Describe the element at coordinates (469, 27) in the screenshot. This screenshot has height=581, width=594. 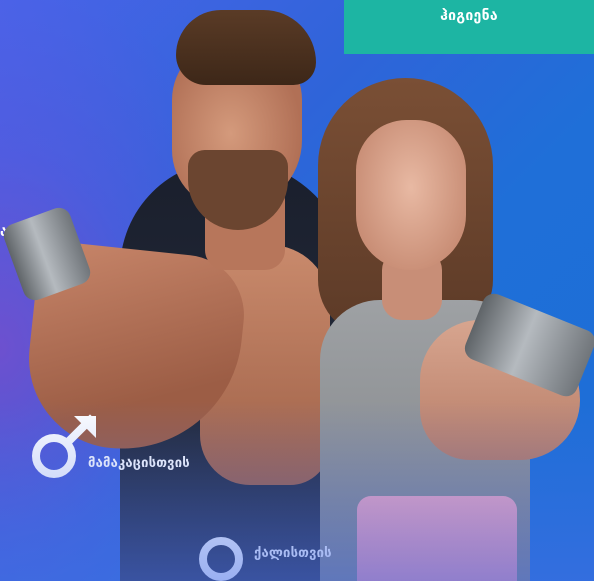
I see `hygiene-category-tab: ჰიგიენა` at that location.